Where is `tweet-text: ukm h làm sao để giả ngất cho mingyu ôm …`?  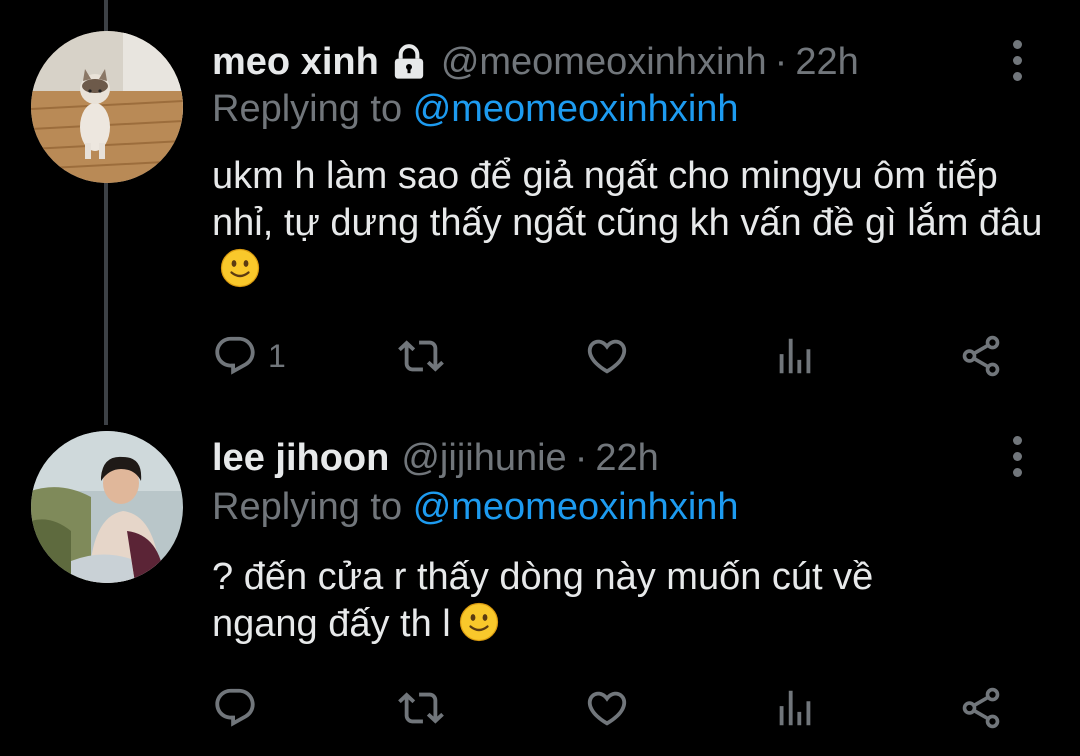 tweet-text: ukm h làm sao để giả ngất cho mingyu ôm … is located at coordinates (632, 223).